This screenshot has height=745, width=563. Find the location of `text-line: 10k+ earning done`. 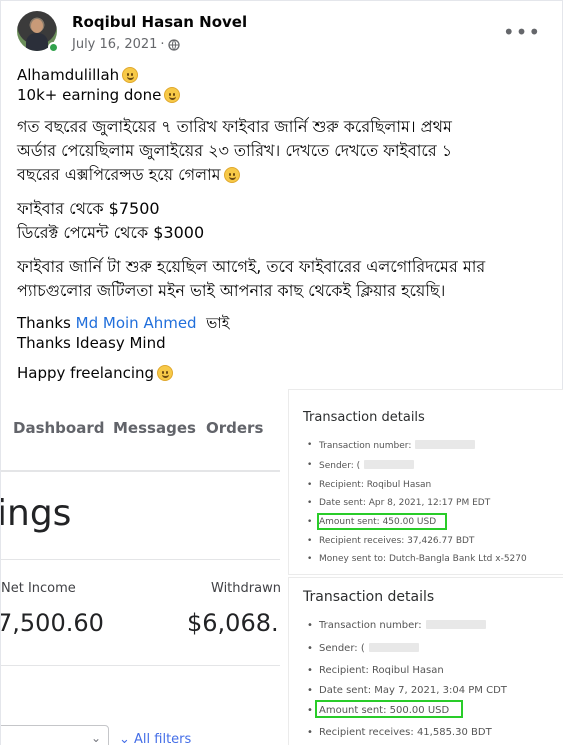

text-line: 10k+ earning done is located at coordinates (285, 95).